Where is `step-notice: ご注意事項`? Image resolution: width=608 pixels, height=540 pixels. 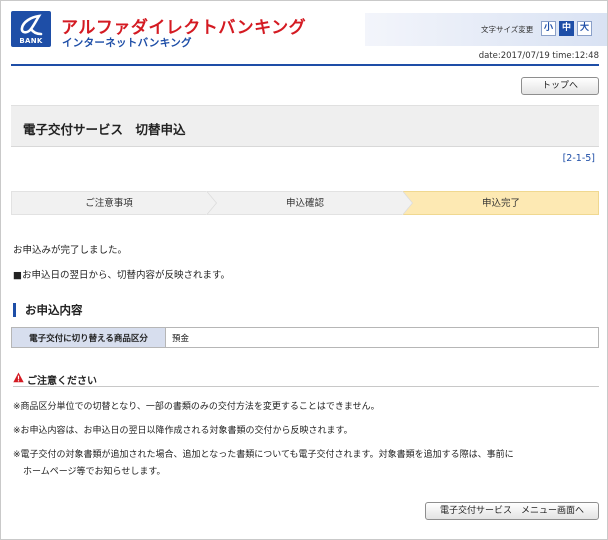 step-notice: ご注意事項 is located at coordinates (109, 203).